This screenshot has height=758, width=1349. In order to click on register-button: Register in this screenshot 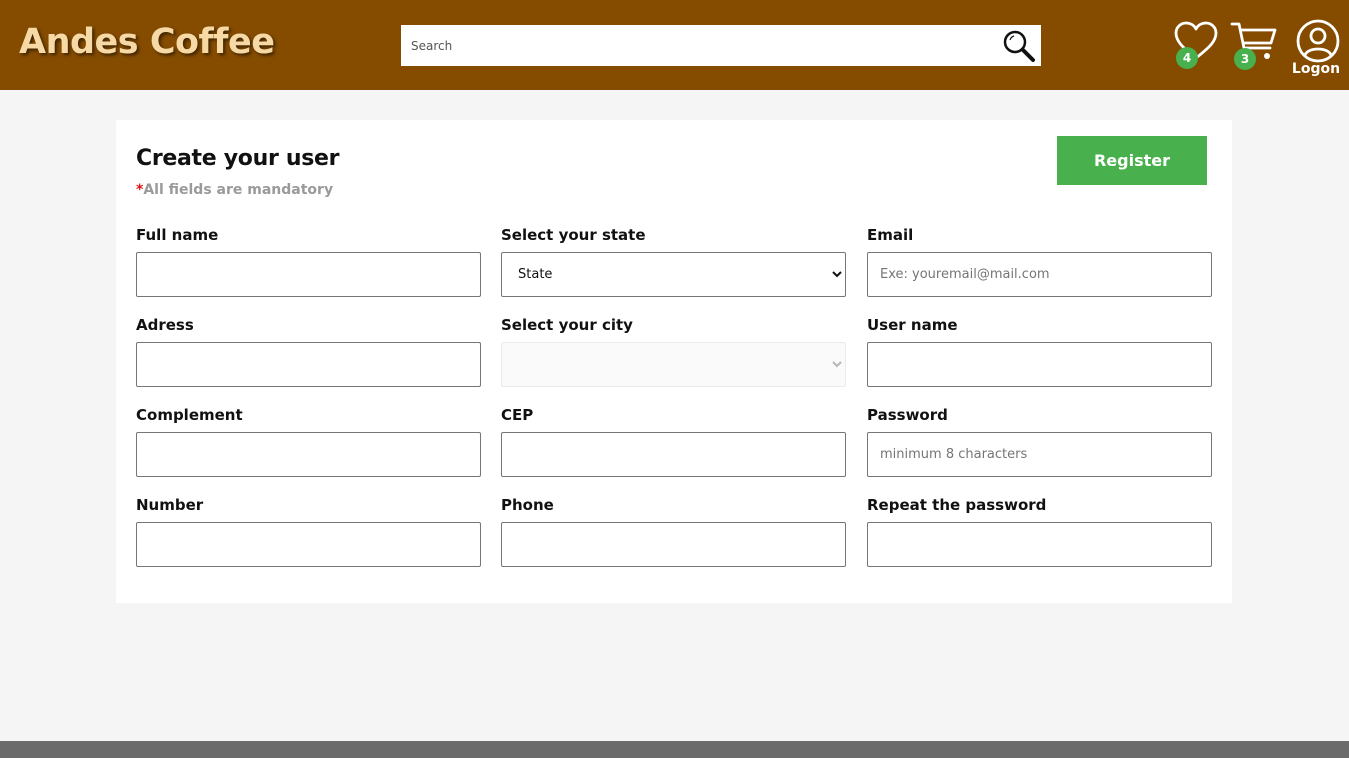, I will do `click(1132, 160)`.